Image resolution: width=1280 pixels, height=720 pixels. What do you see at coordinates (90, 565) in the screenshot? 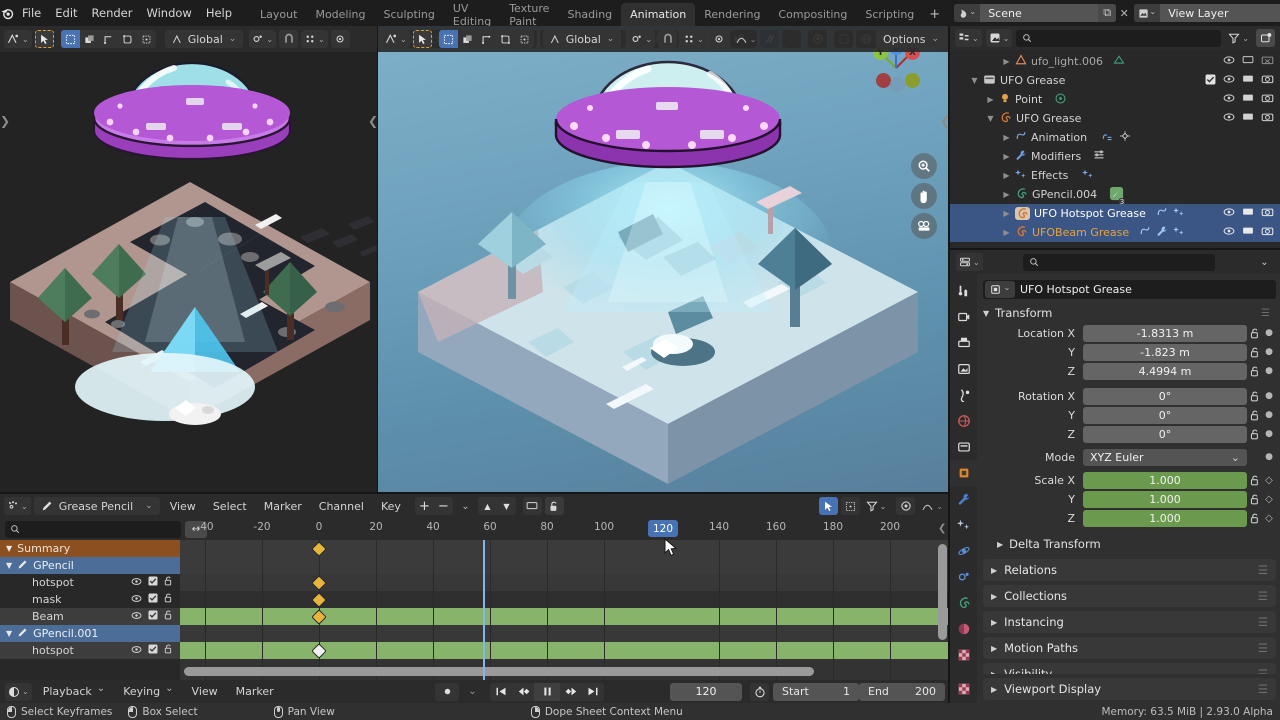
I see `channel-gpencil: ▼ GPencil` at bounding box center [90, 565].